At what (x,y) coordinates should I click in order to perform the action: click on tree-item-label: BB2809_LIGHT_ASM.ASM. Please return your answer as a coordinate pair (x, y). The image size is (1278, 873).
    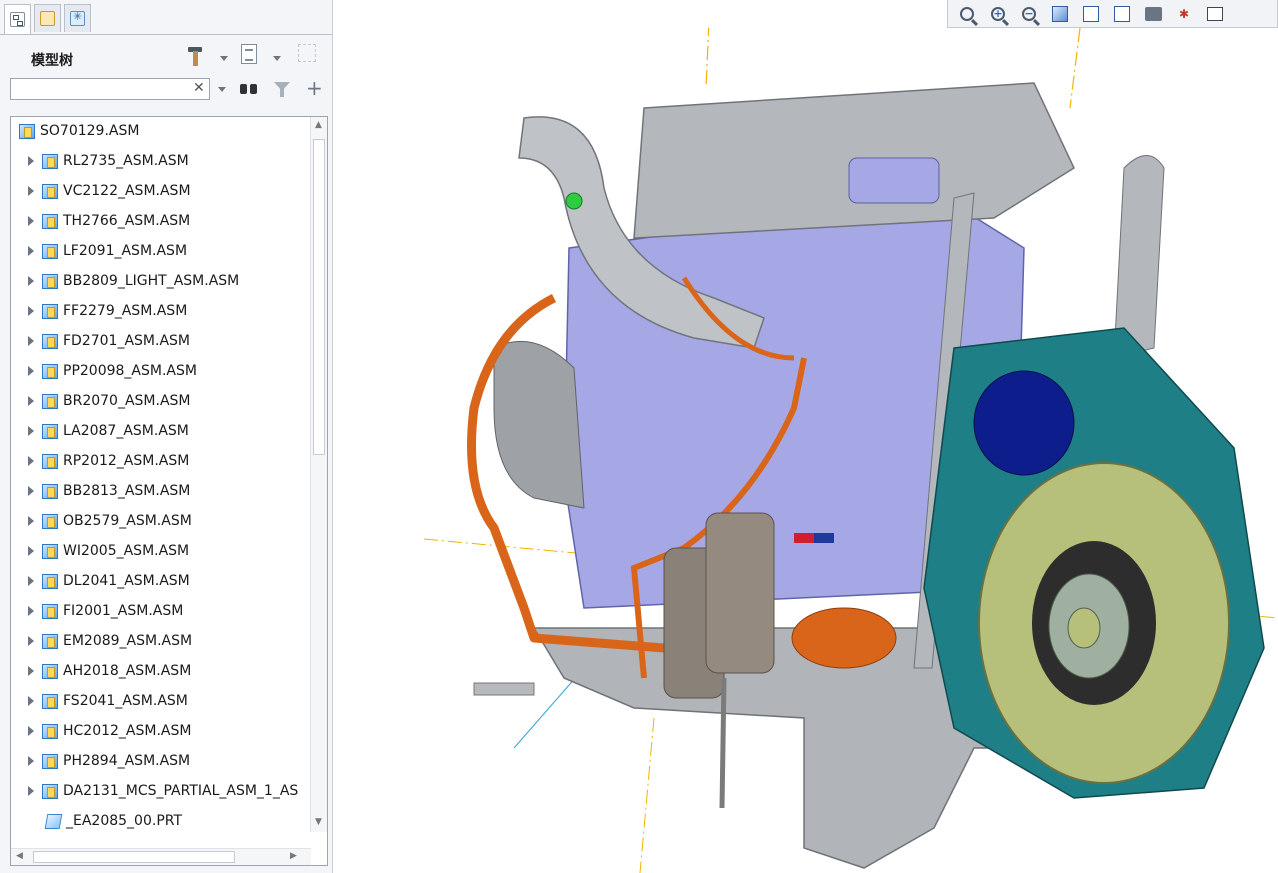
    Looking at the image, I should click on (151, 281).